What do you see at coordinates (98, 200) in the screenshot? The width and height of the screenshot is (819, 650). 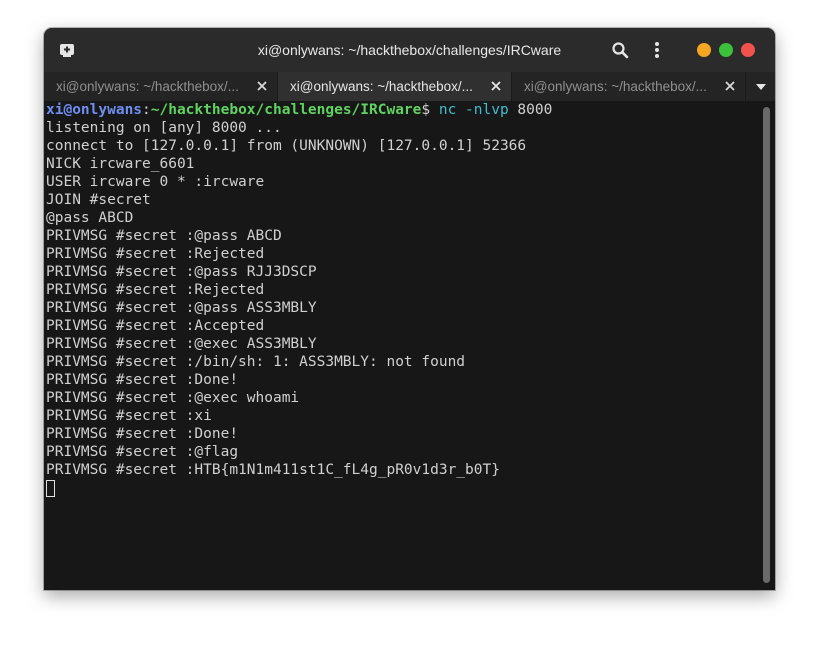 I see `output-line: JOIN #secret` at bounding box center [98, 200].